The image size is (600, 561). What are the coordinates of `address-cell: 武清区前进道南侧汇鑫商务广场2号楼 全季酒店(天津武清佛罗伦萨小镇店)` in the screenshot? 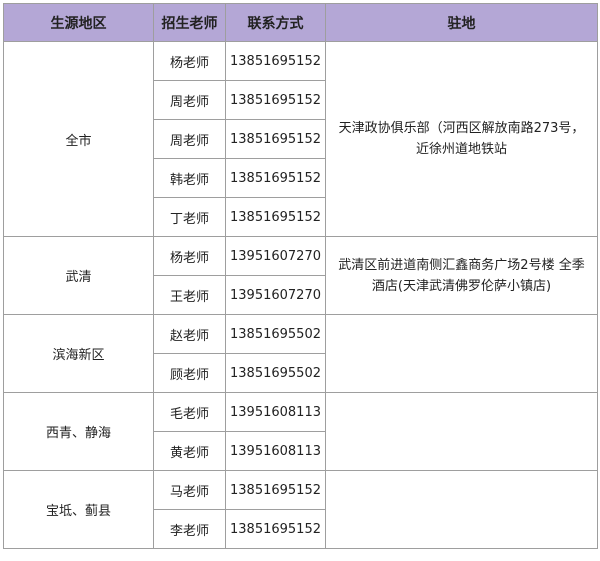 It's located at (461, 275).